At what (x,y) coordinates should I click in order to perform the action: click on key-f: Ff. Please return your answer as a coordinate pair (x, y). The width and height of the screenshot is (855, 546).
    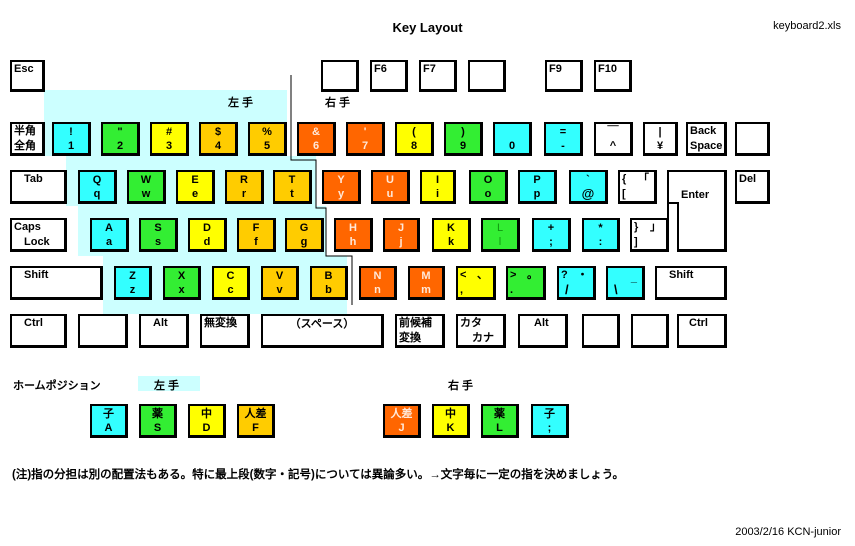
    Looking at the image, I should click on (256, 235).